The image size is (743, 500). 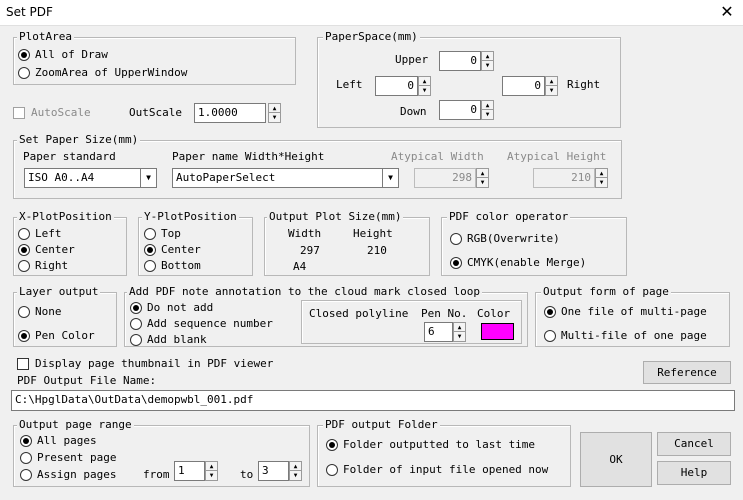 I want to click on pen-no-spinner: ▲ ▼, so click(x=459, y=332).